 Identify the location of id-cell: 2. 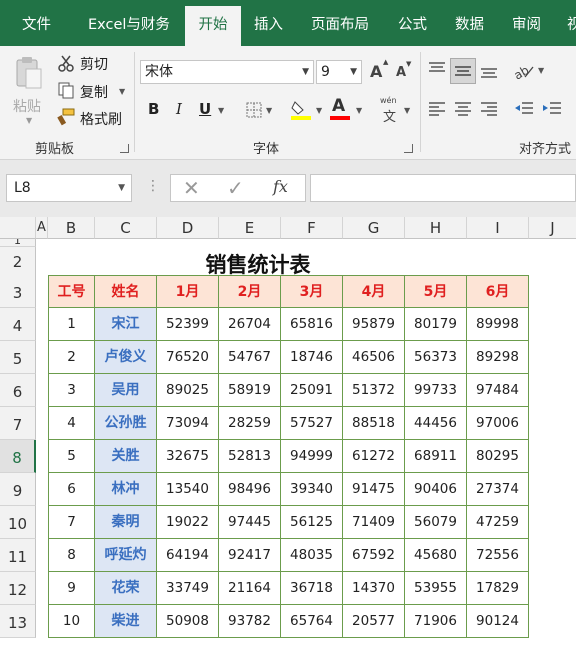
(71, 357).